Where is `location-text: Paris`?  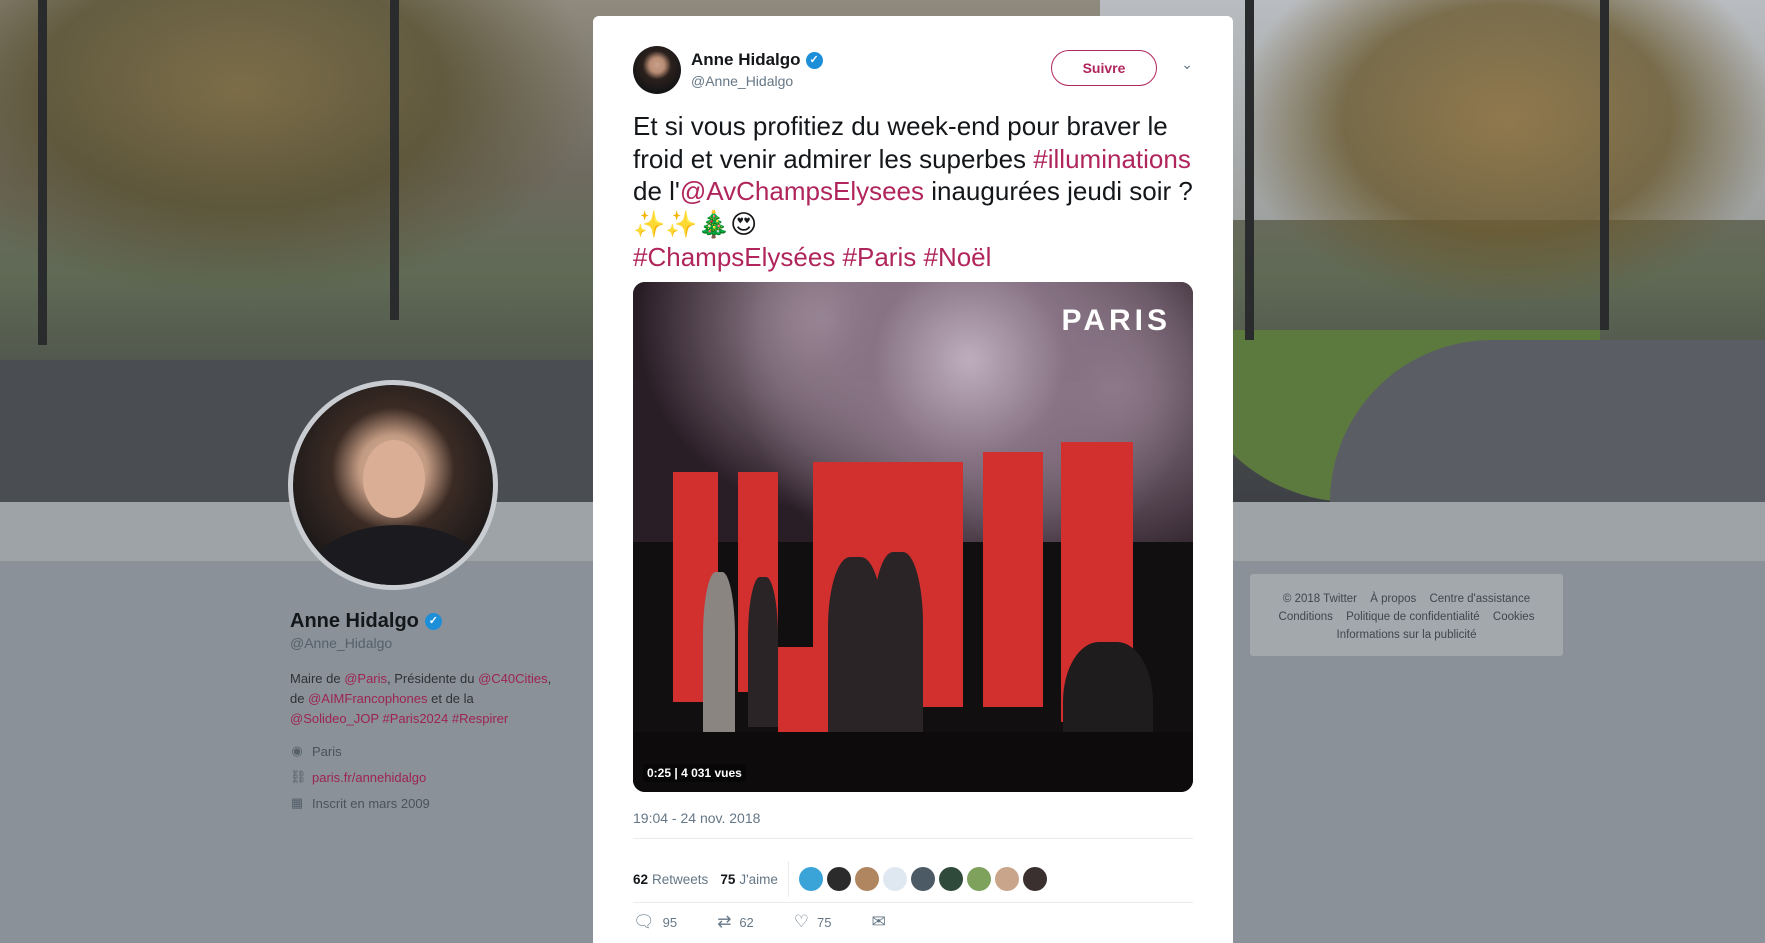
location-text: Paris is located at coordinates (327, 751).